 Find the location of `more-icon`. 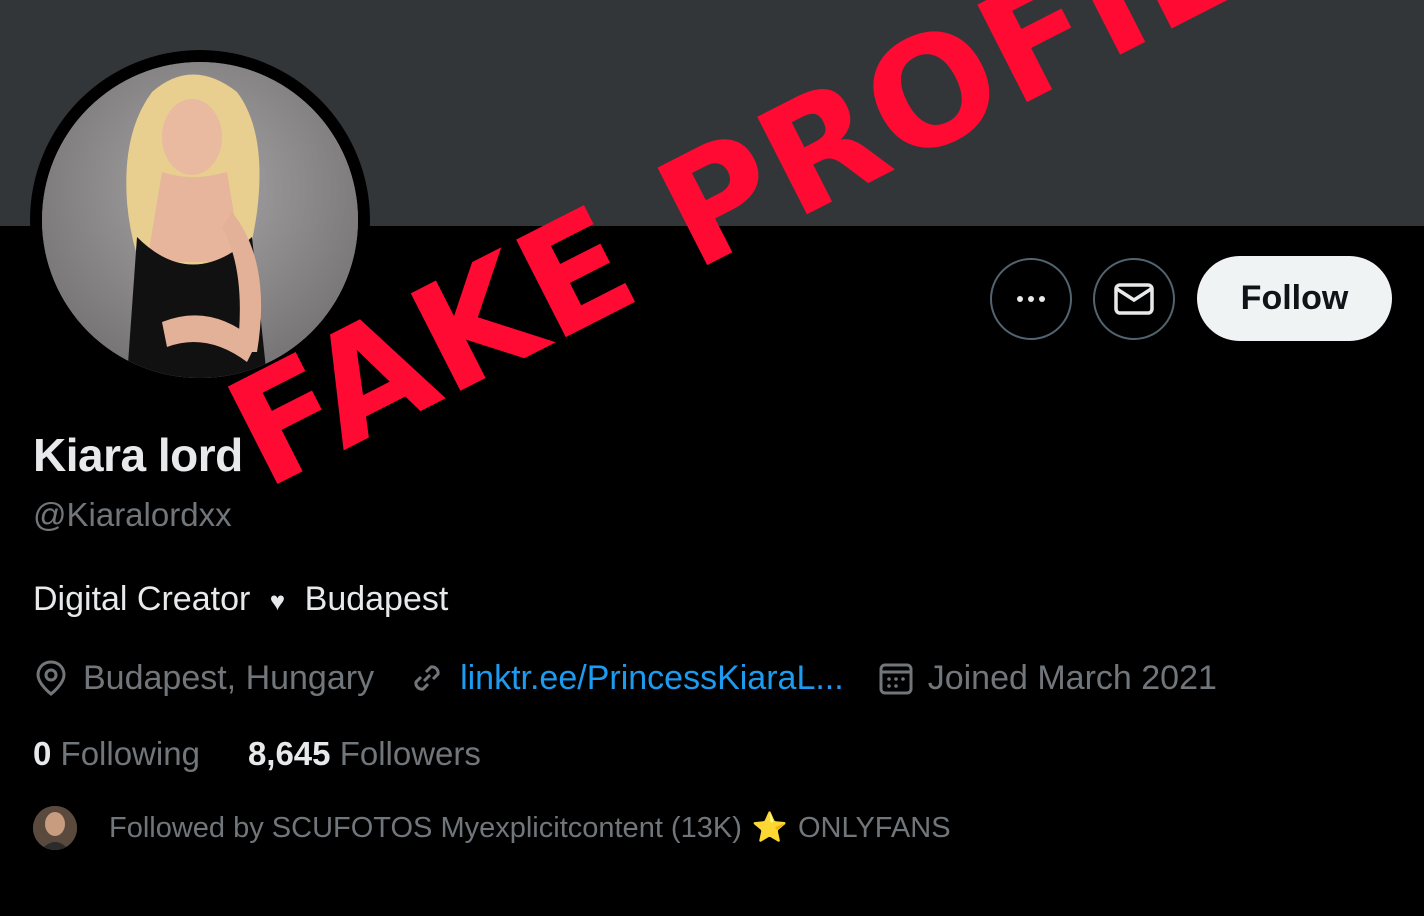

more-icon is located at coordinates (1031, 299).